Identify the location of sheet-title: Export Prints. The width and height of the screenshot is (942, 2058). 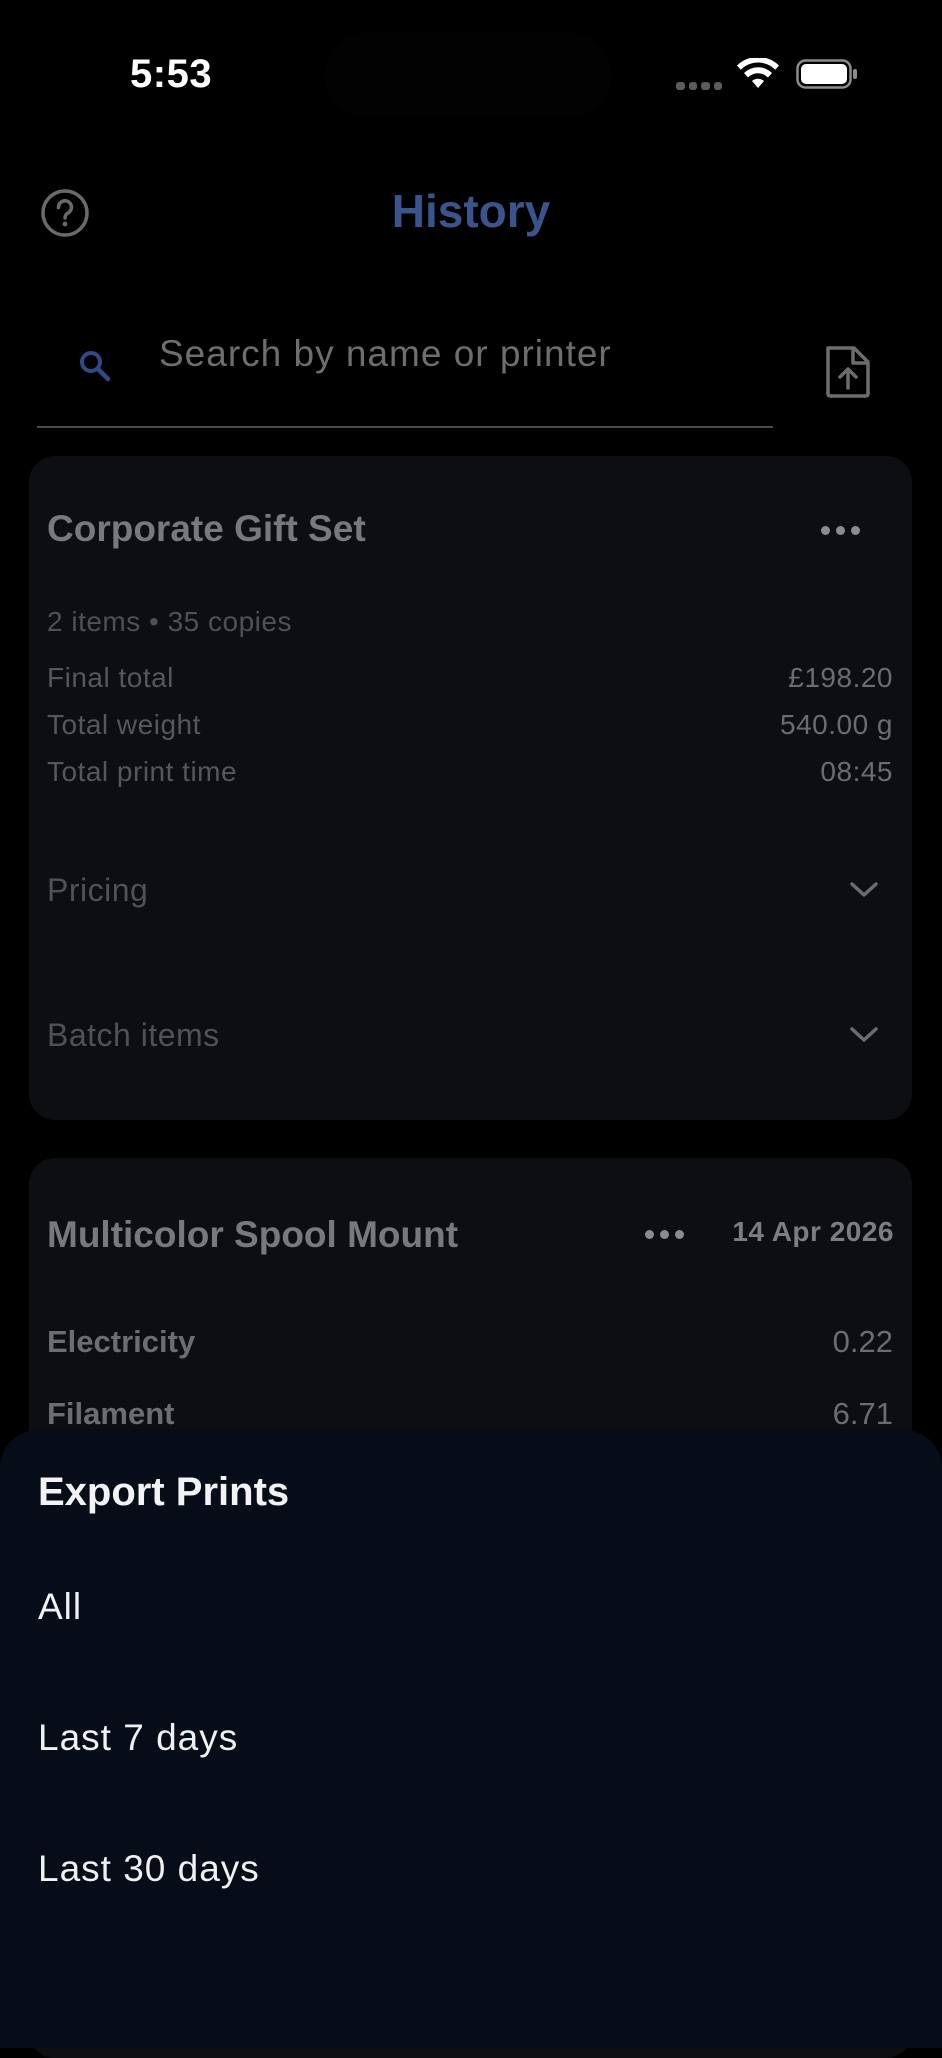
(164, 1492).